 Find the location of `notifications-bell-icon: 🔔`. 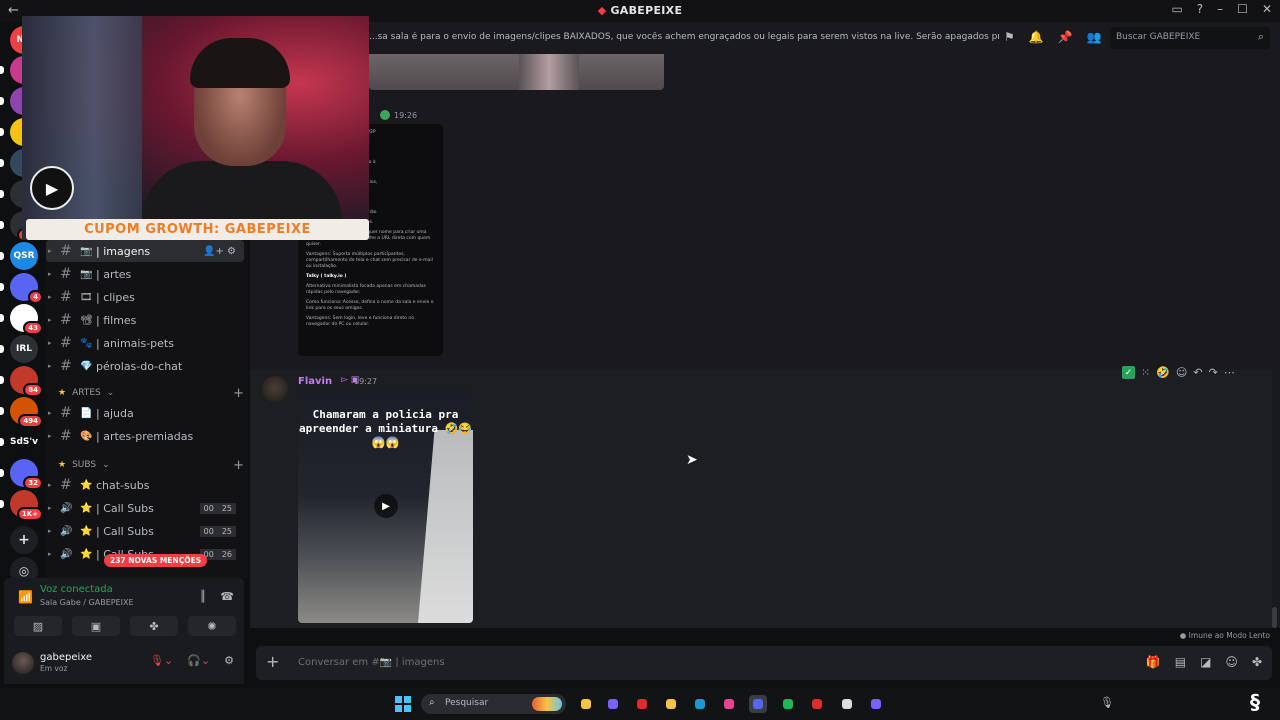

notifications-bell-icon: 🔔 is located at coordinates (1036, 37).